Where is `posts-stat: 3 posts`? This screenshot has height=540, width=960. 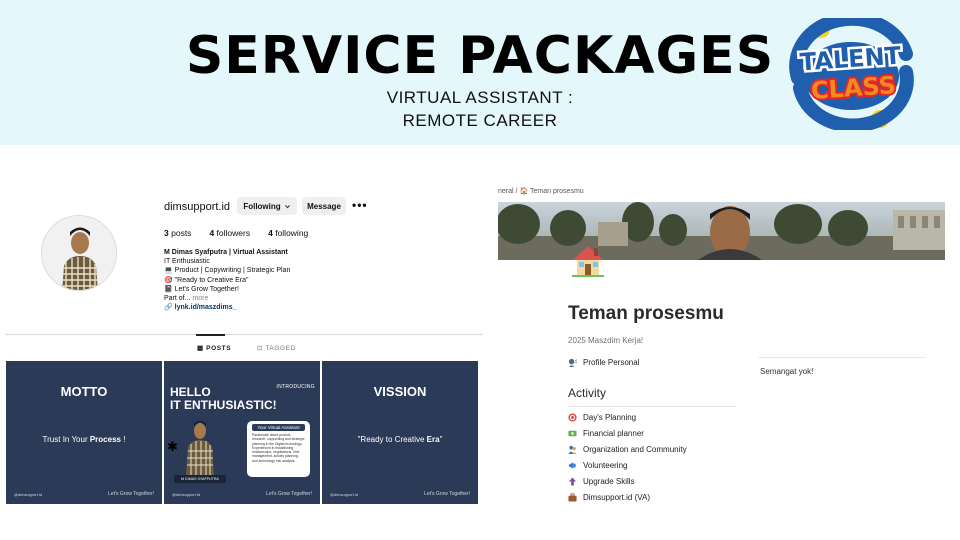
posts-stat: 3 posts is located at coordinates (177, 233).